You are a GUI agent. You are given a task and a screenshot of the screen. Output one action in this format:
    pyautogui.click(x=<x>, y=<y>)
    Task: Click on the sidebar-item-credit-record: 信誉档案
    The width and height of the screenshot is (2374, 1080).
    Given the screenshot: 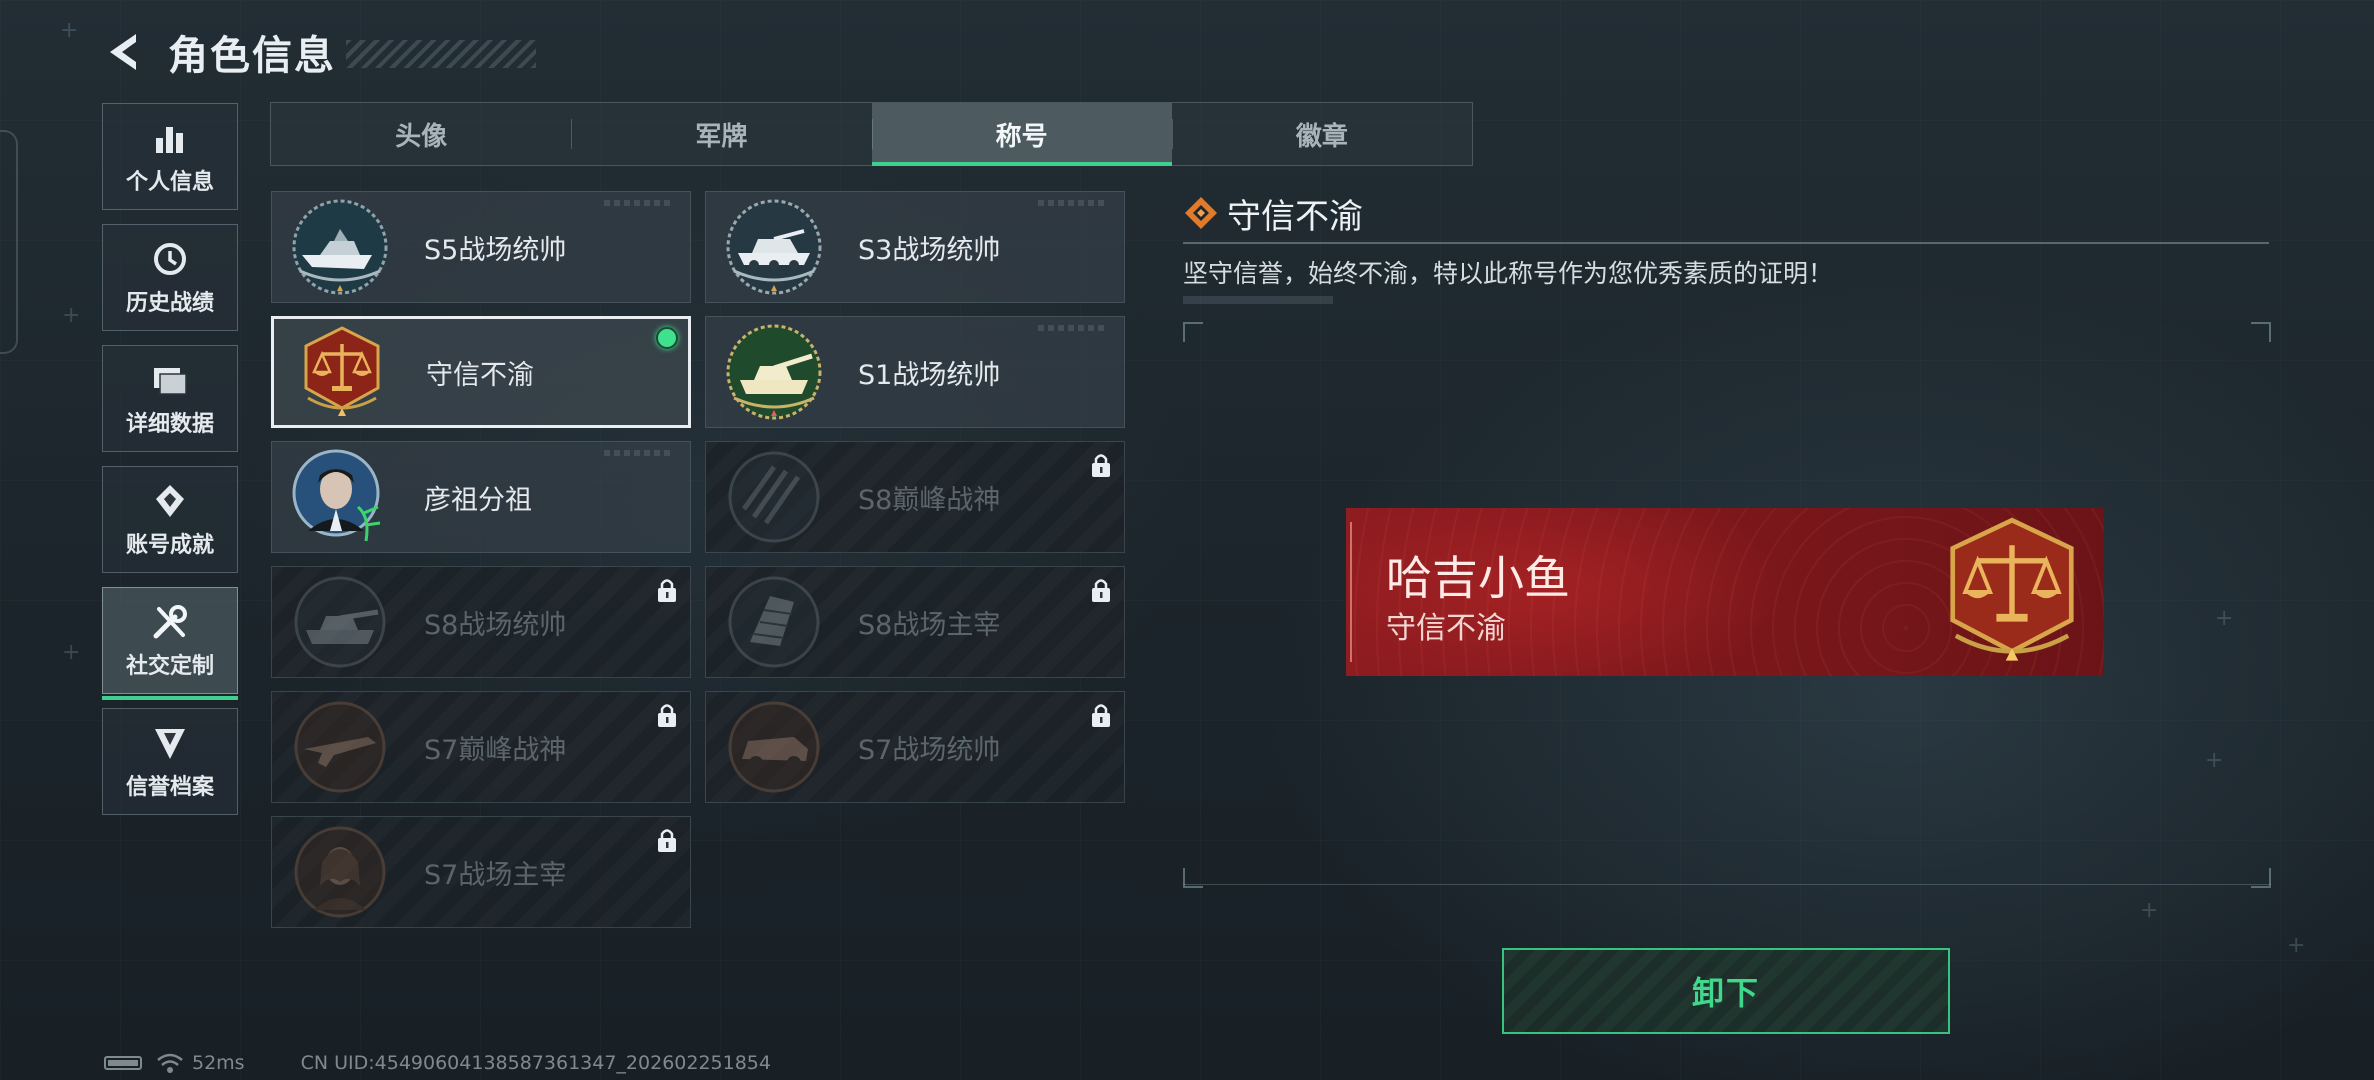 What is the action you would take?
    pyautogui.click(x=170, y=761)
    